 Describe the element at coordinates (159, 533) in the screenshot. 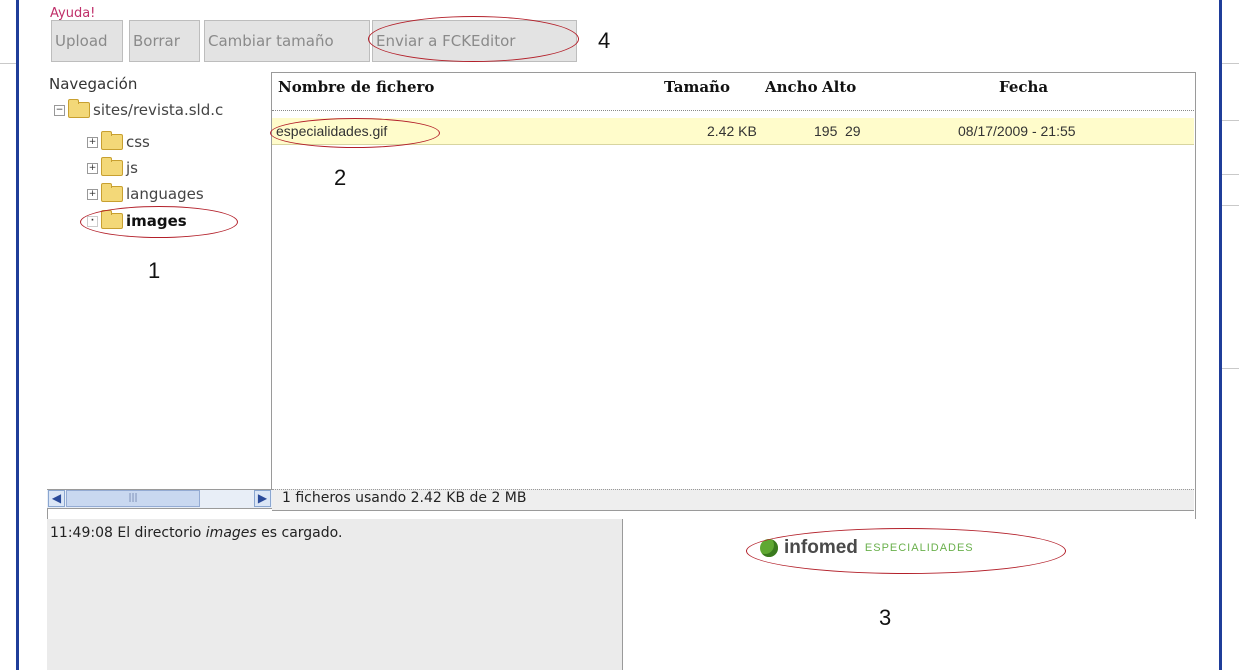

I see `log-text-start: El directorio` at that location.